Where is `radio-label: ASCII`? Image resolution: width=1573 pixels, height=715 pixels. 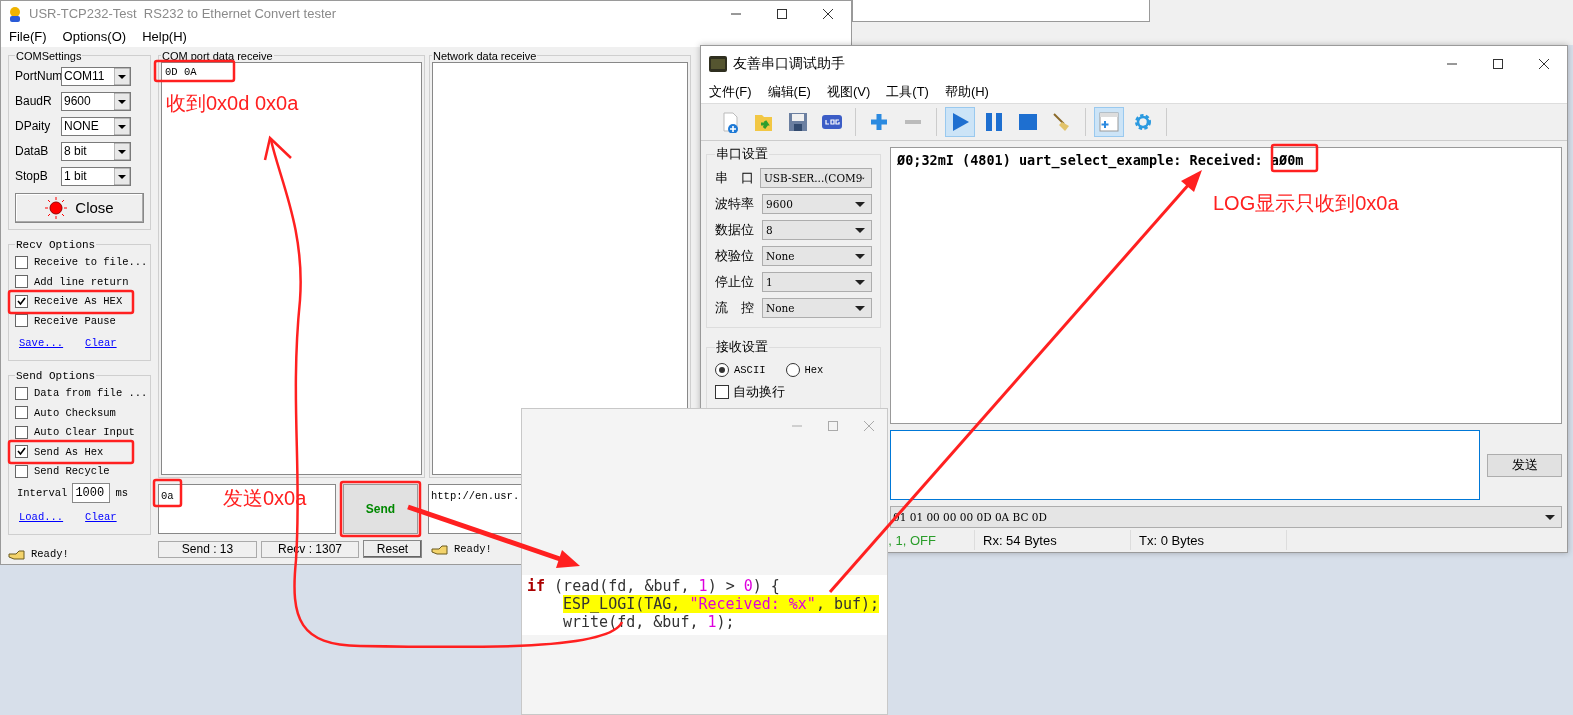
radio-label: ASCII is located at coordinates (750, 370).